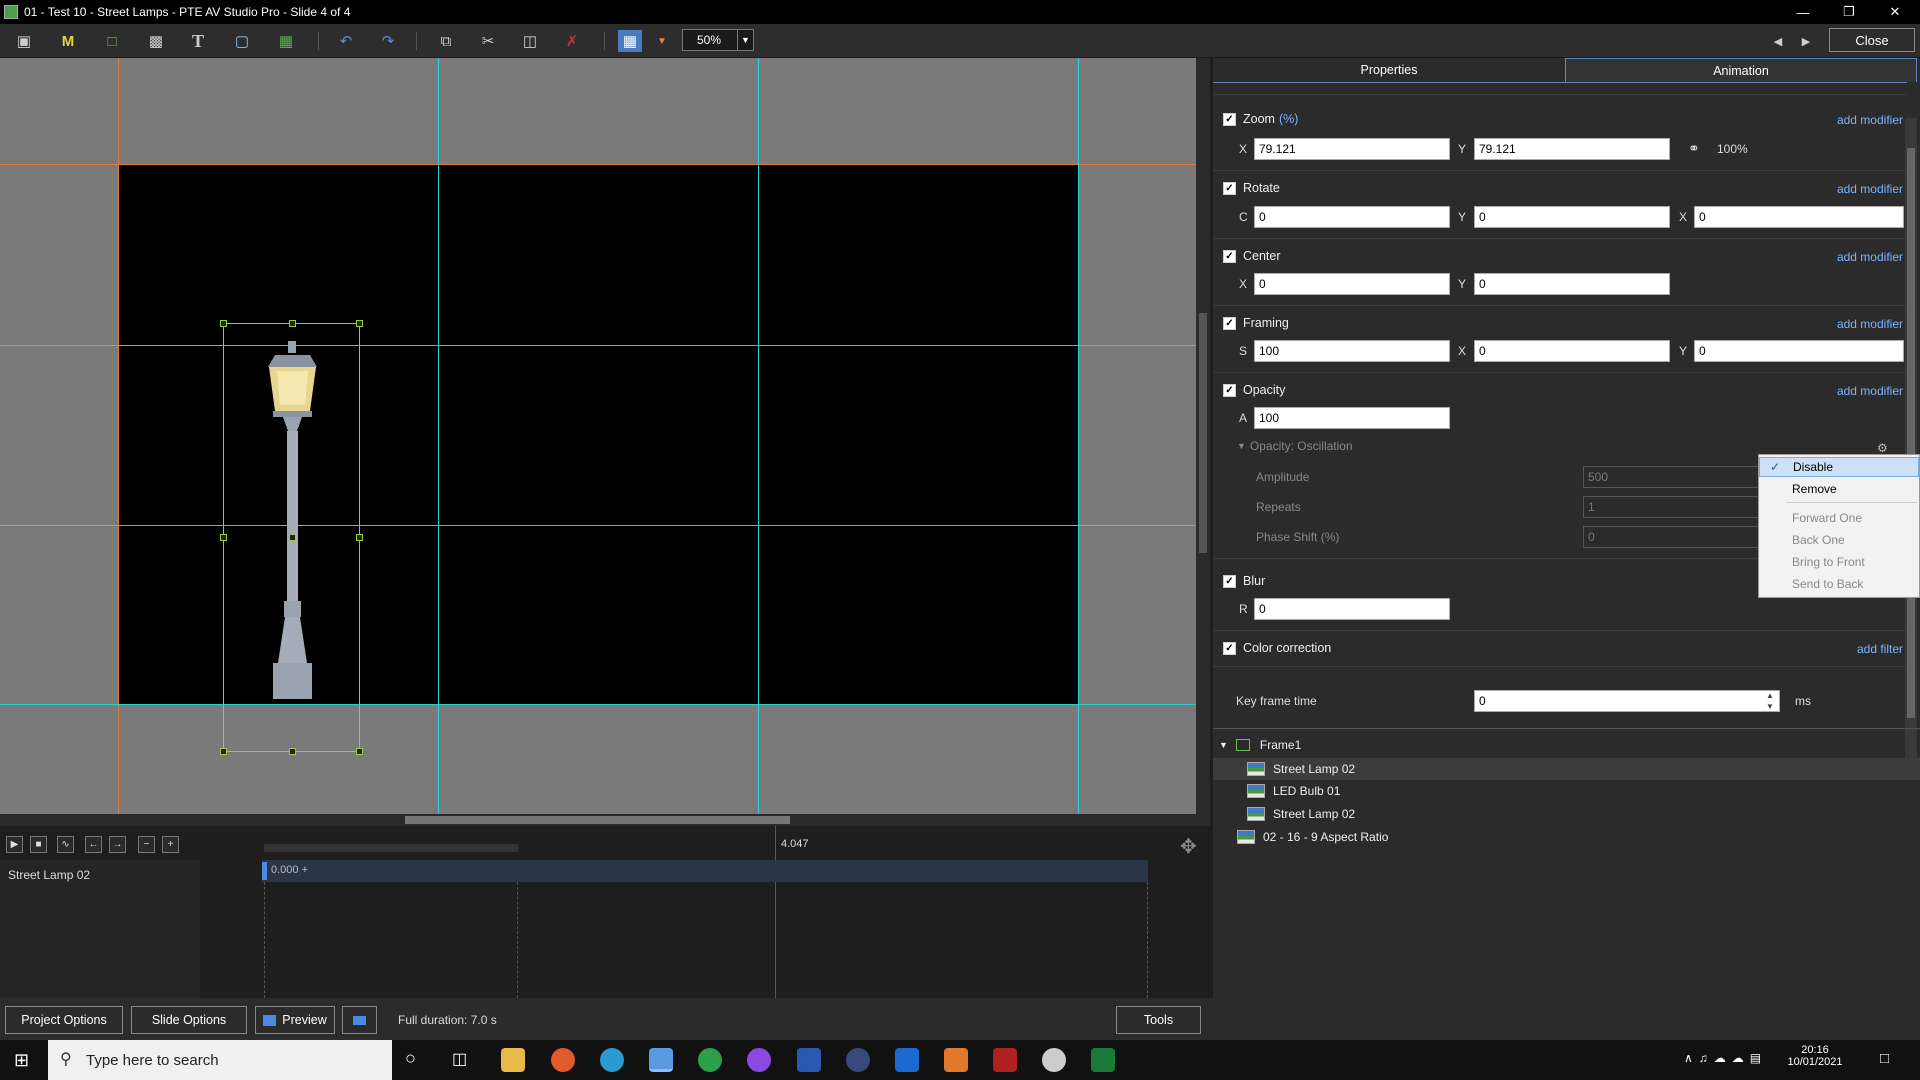 This screenshot has height=1080, width=1920. I want to click on word-icon, so click(809, 1060).